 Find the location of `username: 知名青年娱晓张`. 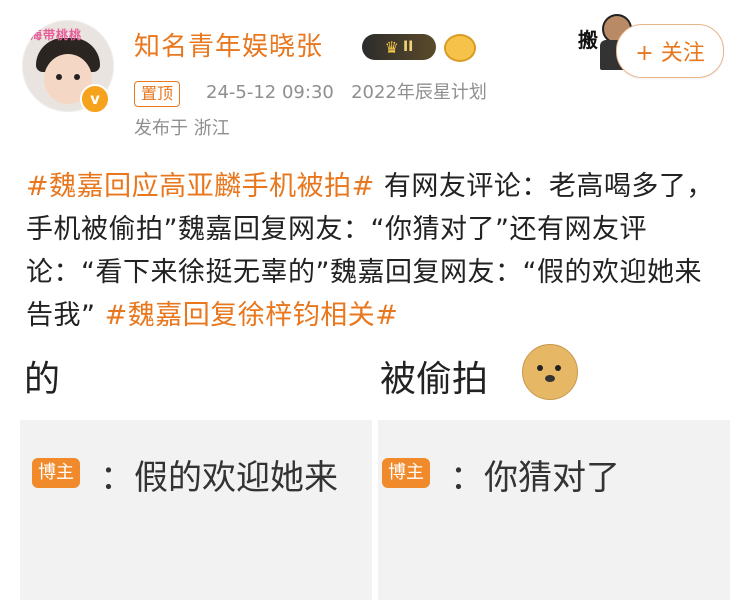

username: 知名青年娱晓张 is located at coordinates (228, 44).